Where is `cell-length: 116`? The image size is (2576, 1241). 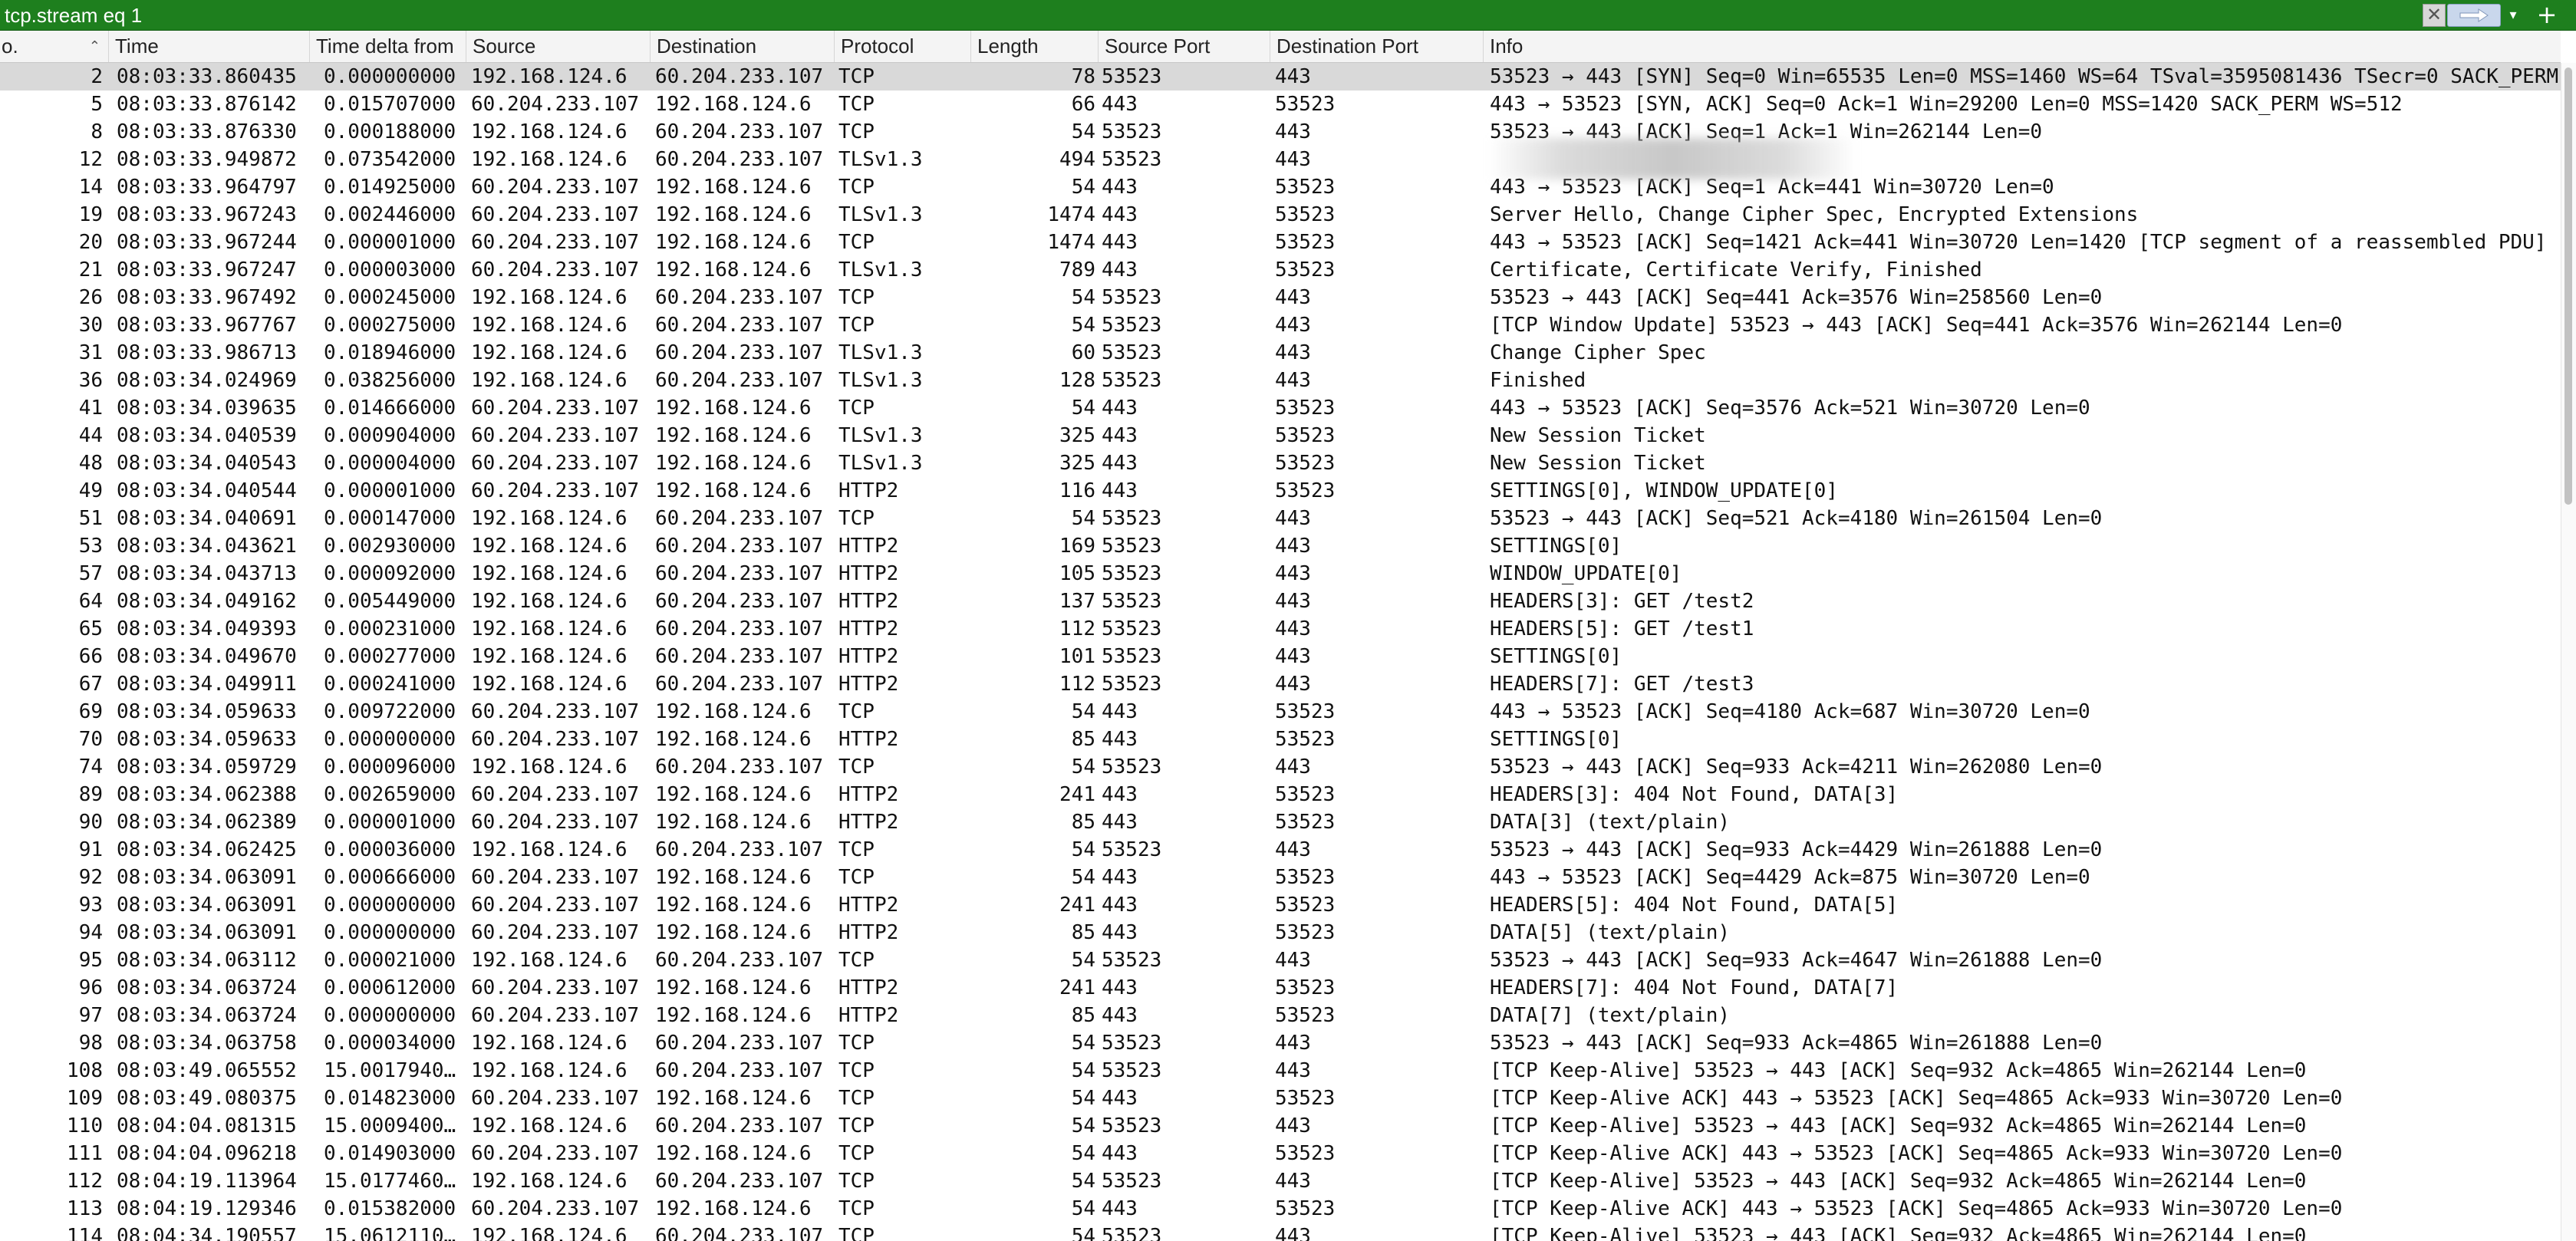 cell-length: 116 is located at coordinates (1077, 491).